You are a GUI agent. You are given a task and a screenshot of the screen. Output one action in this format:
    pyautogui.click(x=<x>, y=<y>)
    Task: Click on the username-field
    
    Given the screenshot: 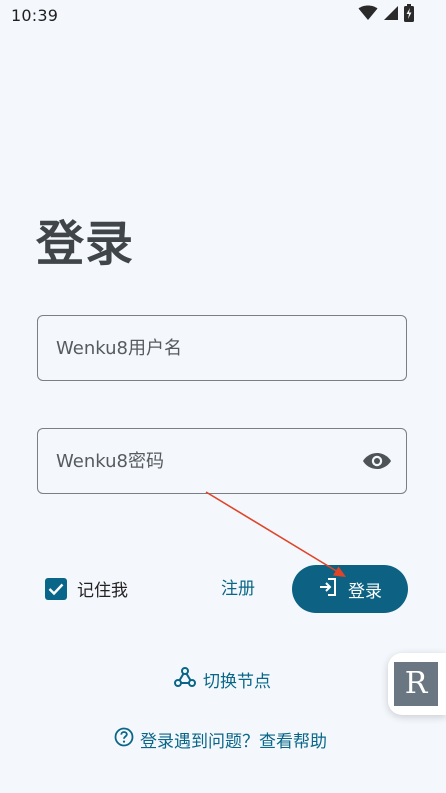 What is the action you would take?
    pyautogui.click(x=222, y=348)
    